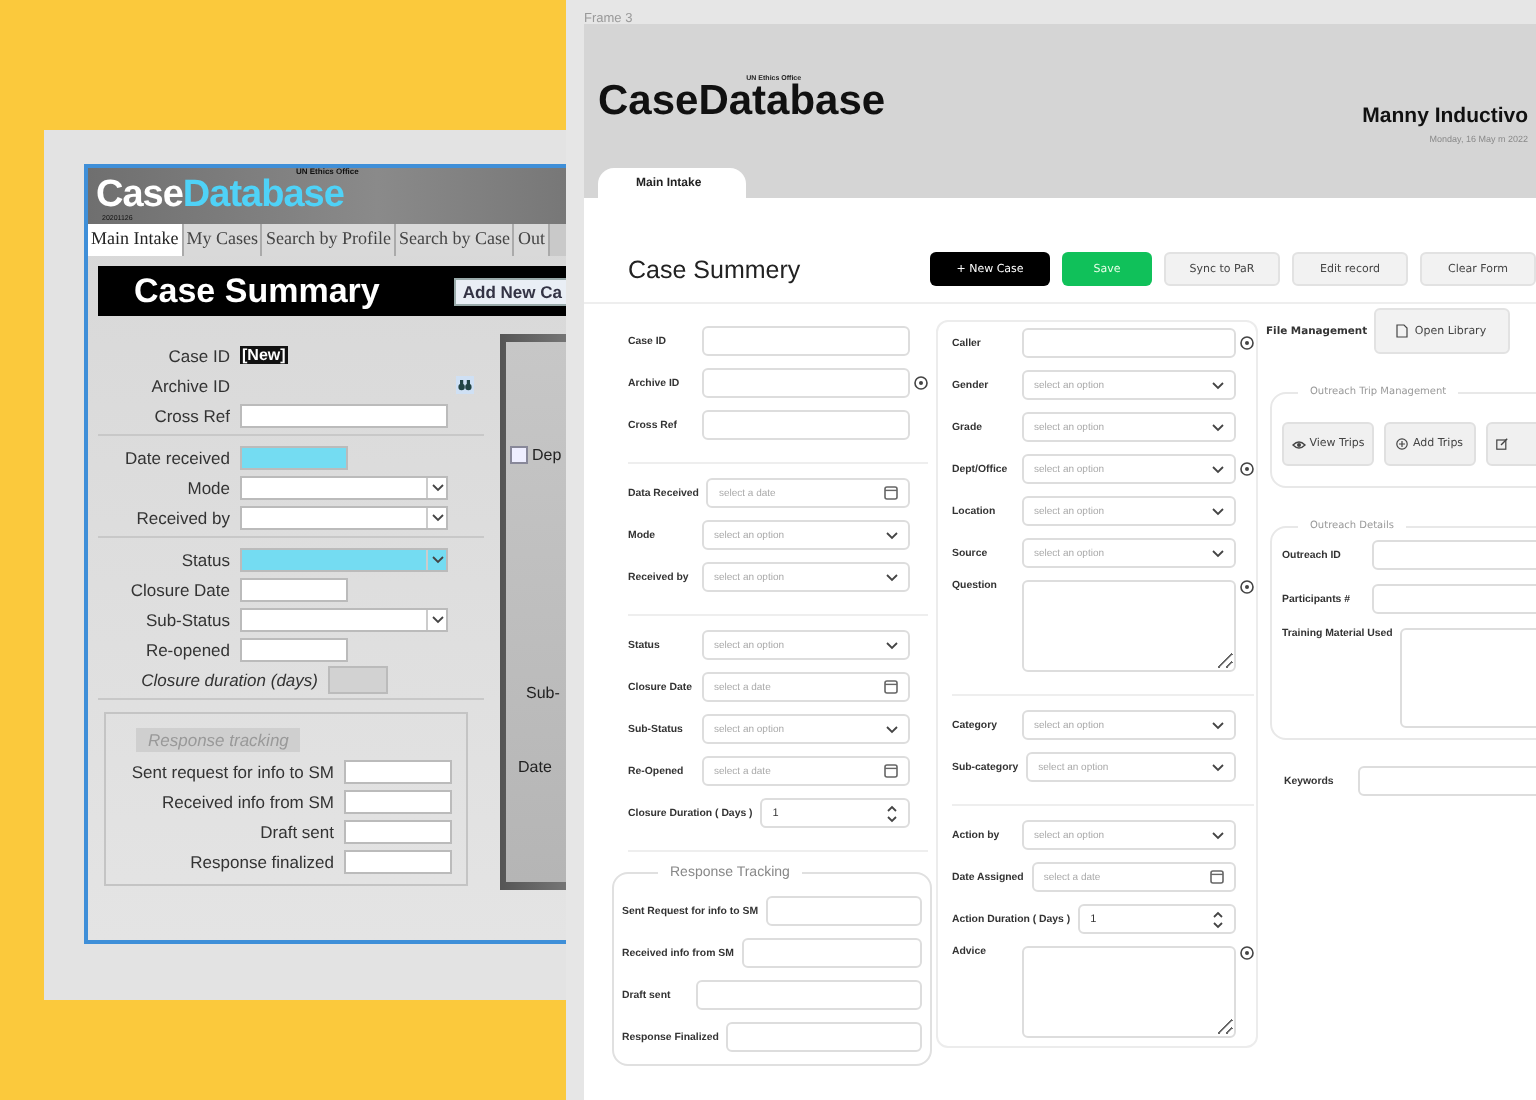 Image resolution: width=1536 pixels, height=1100 pixels. What do you see at coordinates (264, 355) in the screenshot?
I see `case-id-value: [New]` at bounding box center [264, 355].